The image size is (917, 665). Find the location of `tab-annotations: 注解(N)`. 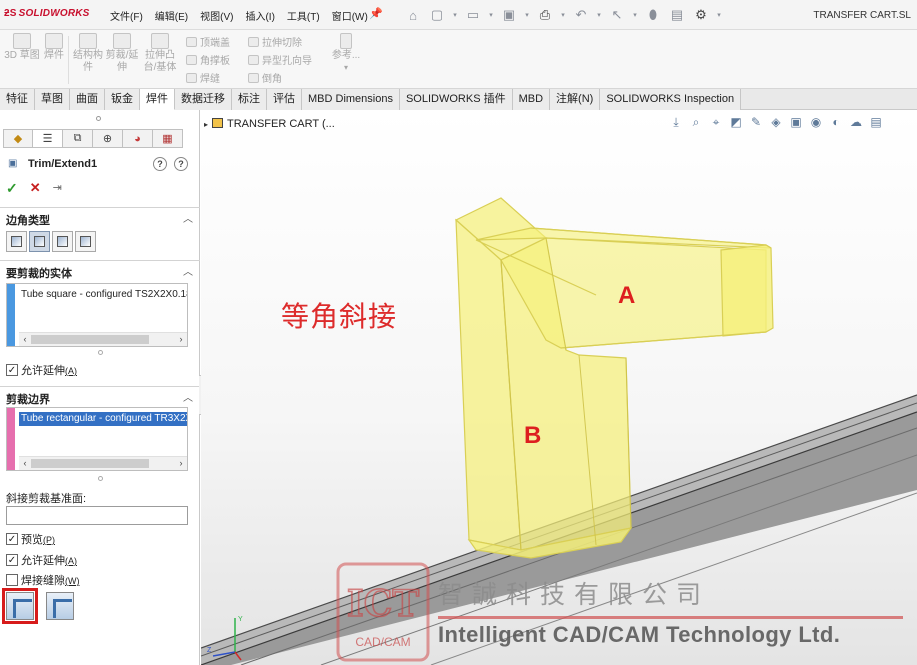

tab-annotations: 注解(N) is located at coordinates (575, 99).